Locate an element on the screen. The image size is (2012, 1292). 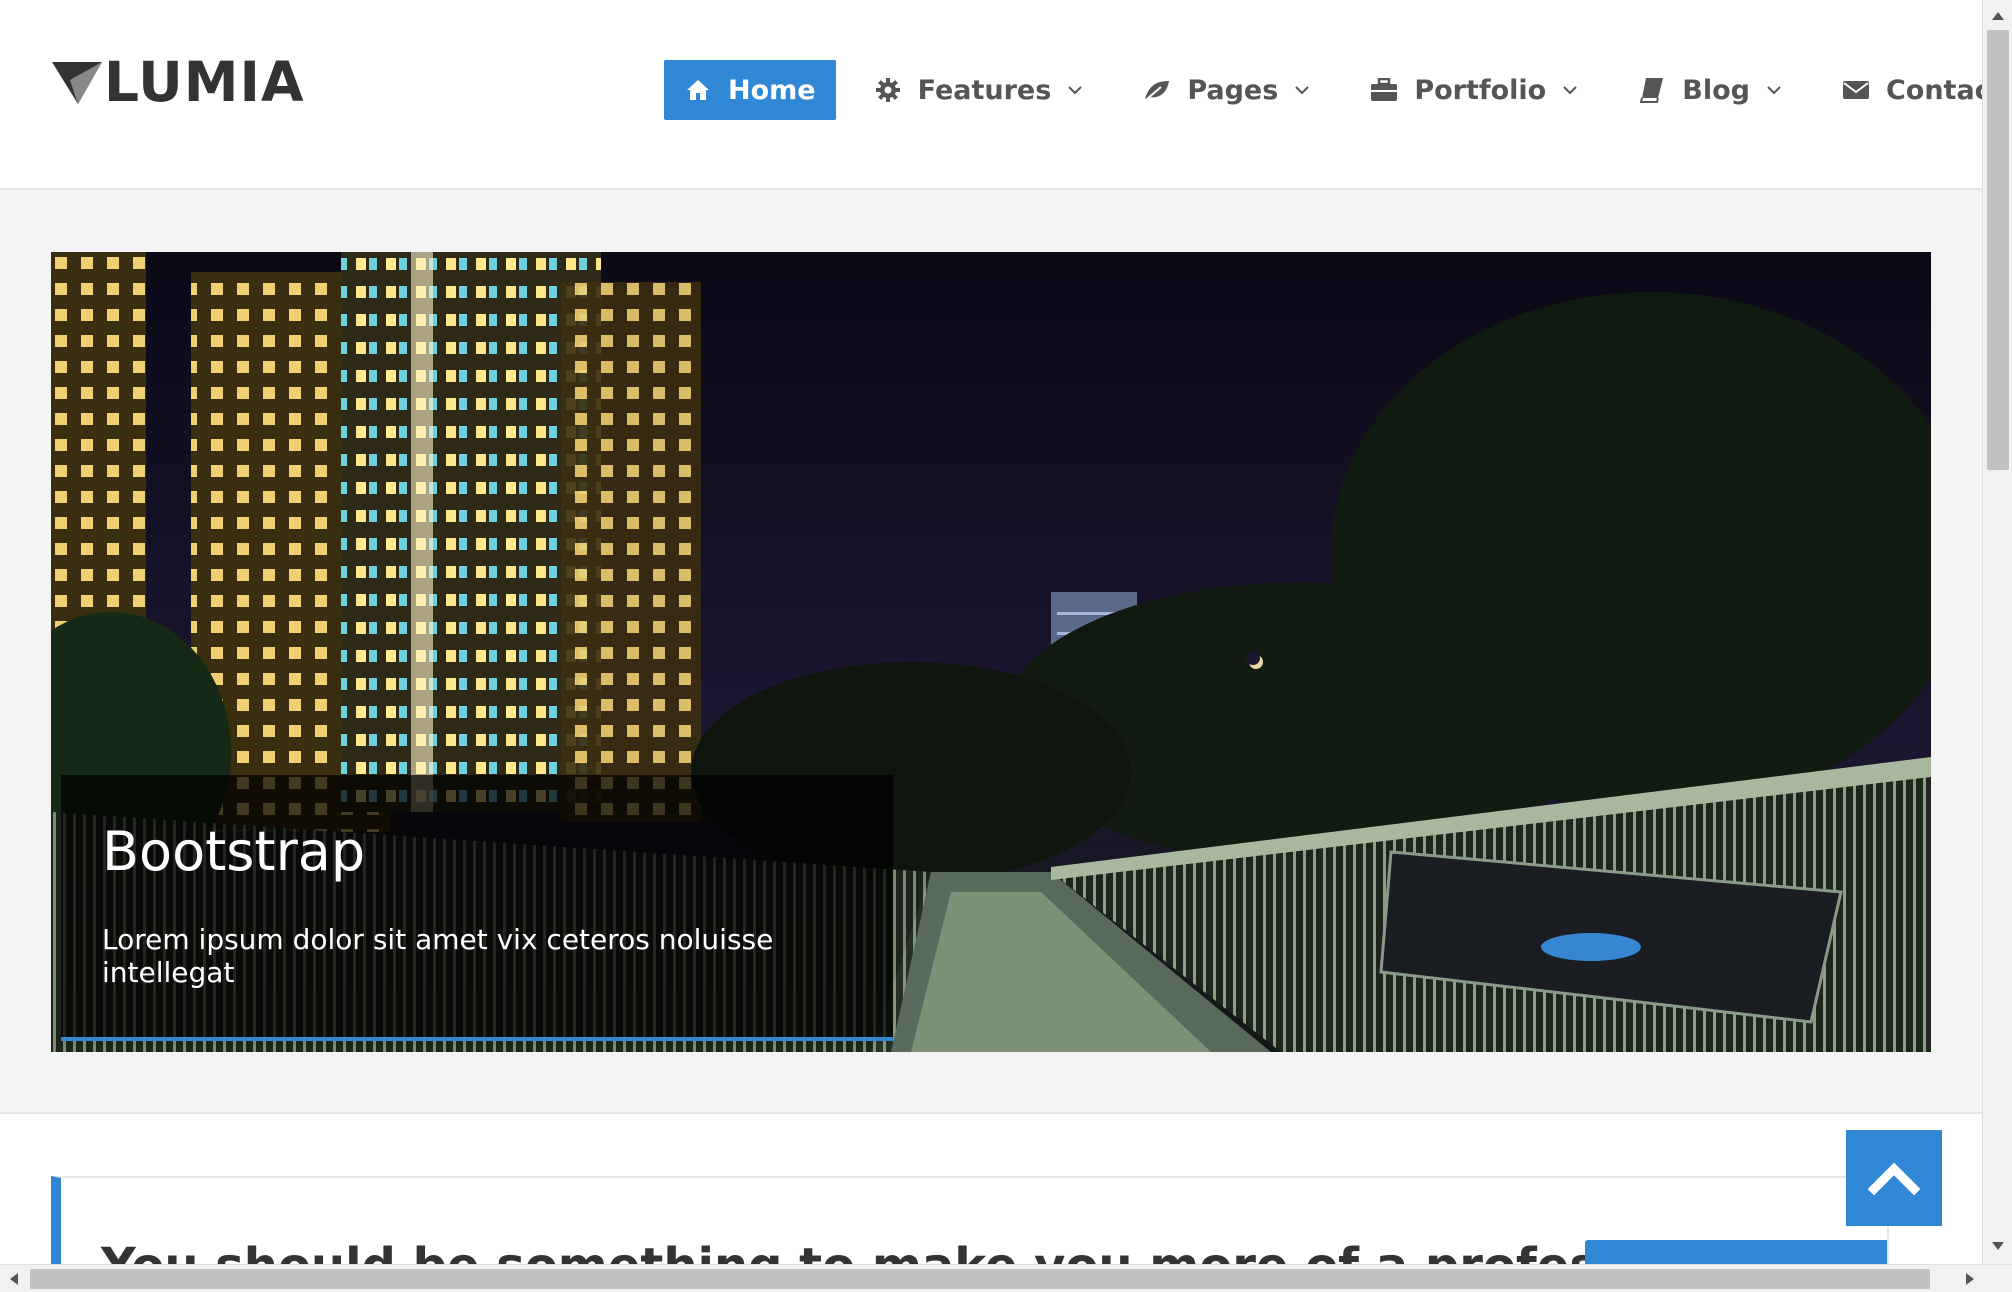
home-icon is located at coordinates (698, 90).